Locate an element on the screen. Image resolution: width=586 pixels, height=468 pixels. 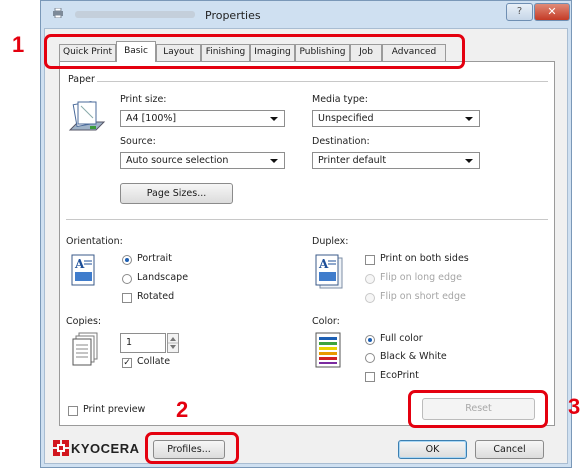
callout-reset-box is located at coordinates (478, 409).